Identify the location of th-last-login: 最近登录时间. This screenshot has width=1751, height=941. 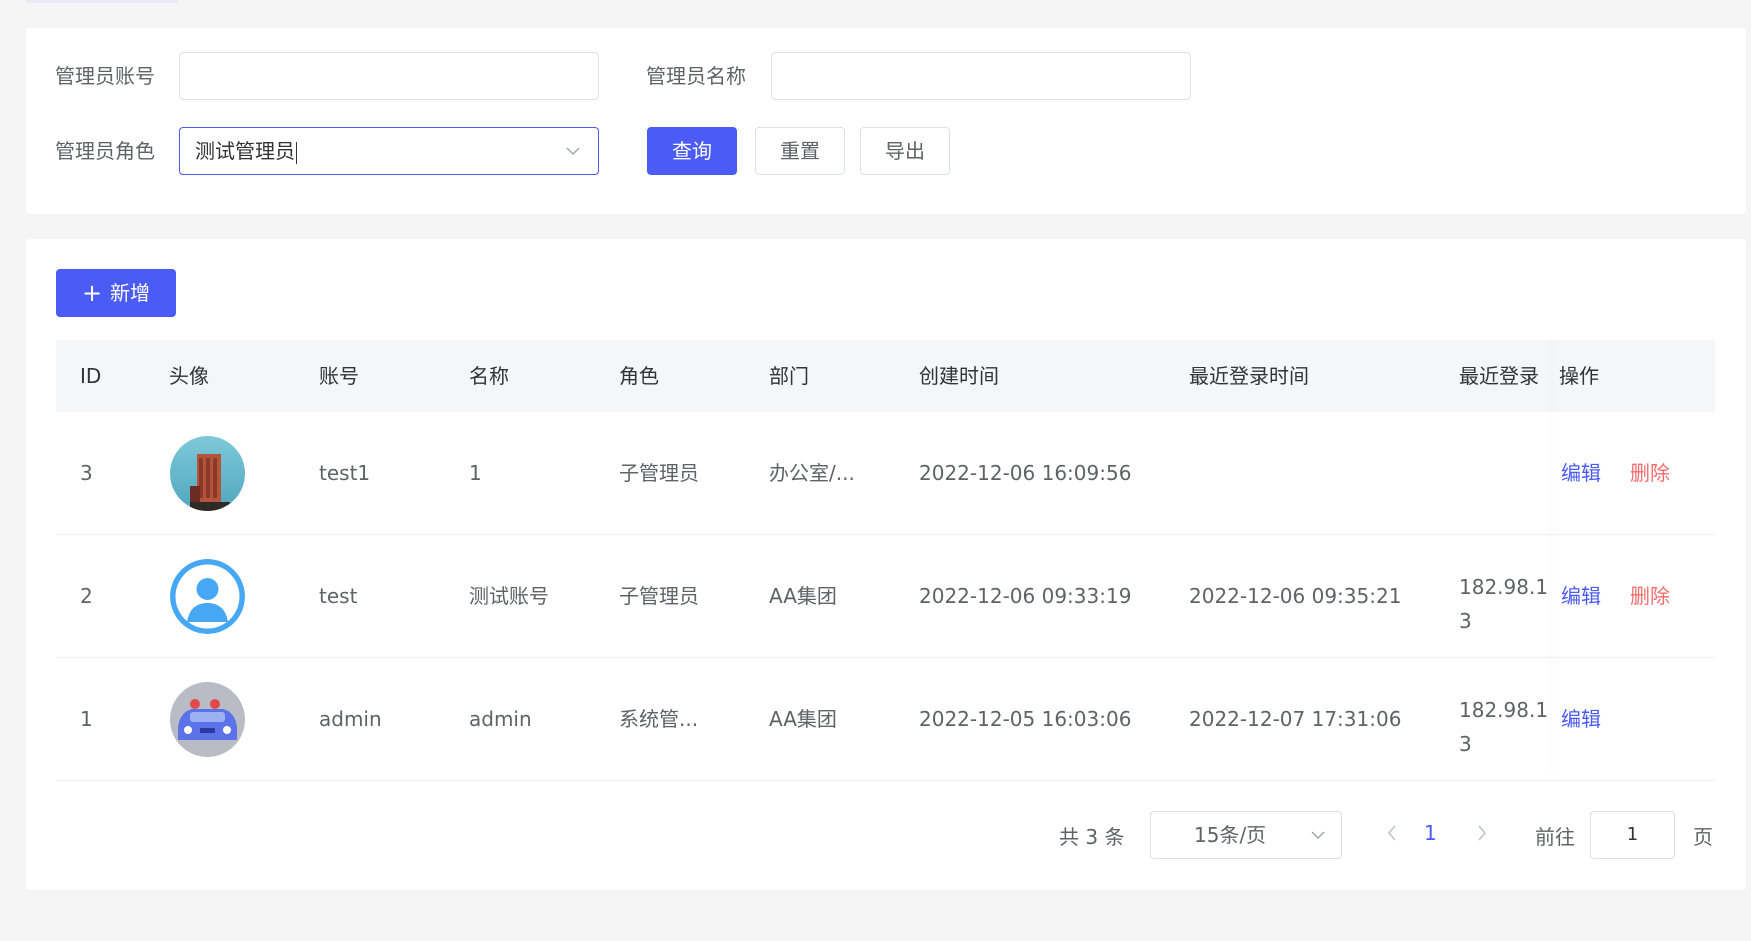
(1249, 376).